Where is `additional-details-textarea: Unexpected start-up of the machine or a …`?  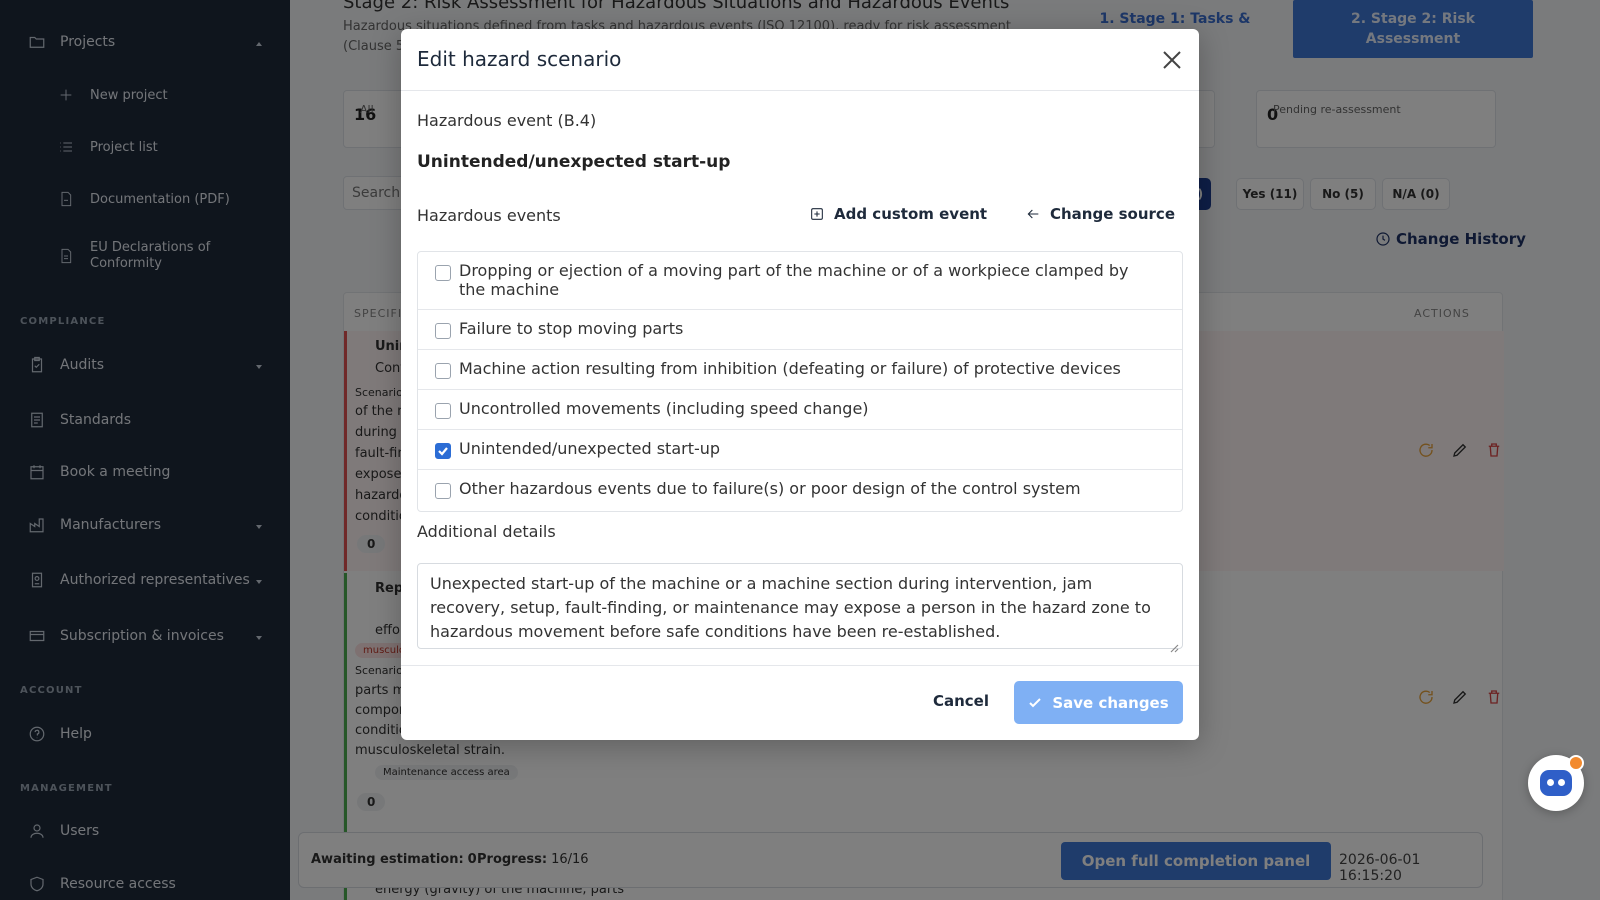 additional-details-textarea: Unexpected start-up of the machine or a … is located at coordinates (800, 608).